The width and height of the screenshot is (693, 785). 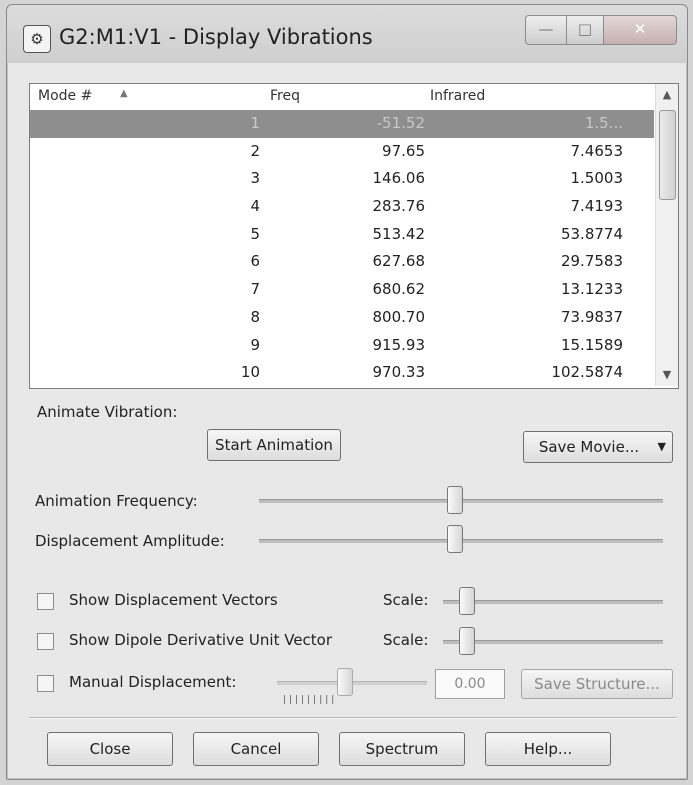 I want to click on scroll-up-icon: ▲, so click(x=667, y=95).